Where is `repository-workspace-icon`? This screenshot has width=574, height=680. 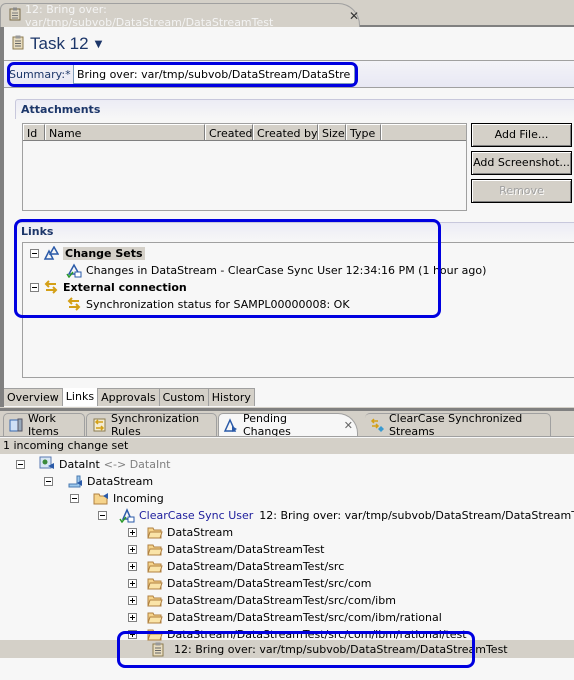
repository-workspace-icon is located at coordinates (47, 464).